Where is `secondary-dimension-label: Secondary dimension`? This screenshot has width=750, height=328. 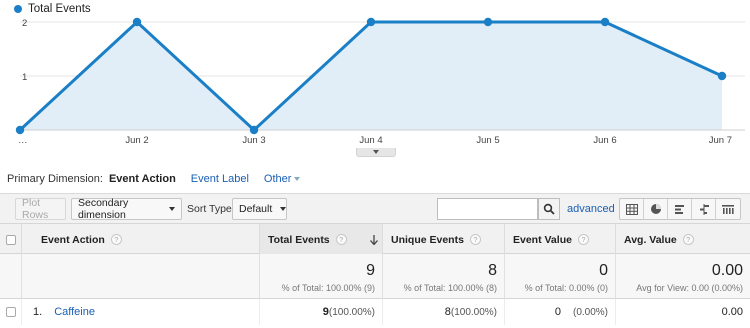 secondary-dimension-label: Secondary dimension is located at coordinates (103, 209).